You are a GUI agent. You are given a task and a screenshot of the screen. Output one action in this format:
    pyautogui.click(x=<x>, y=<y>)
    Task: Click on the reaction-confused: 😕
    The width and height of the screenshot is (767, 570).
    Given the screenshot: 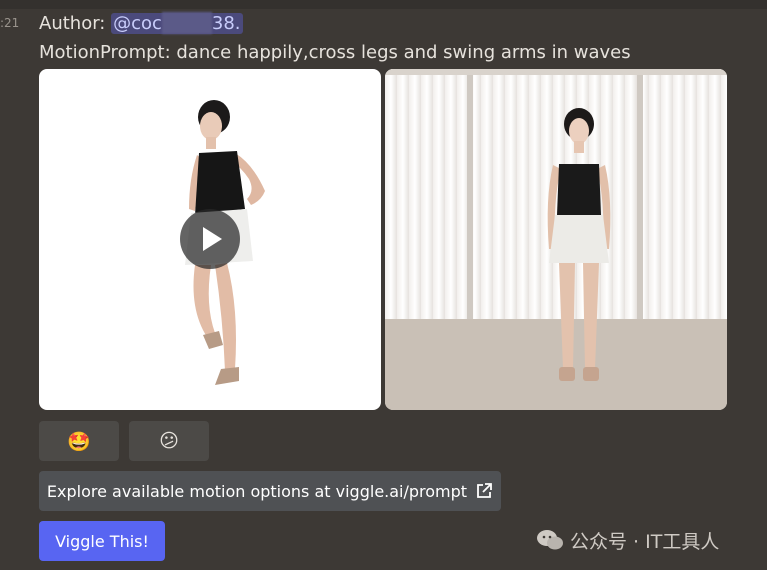 What is the action you would take?
    pyautogui.click(x=169, y=441)
    